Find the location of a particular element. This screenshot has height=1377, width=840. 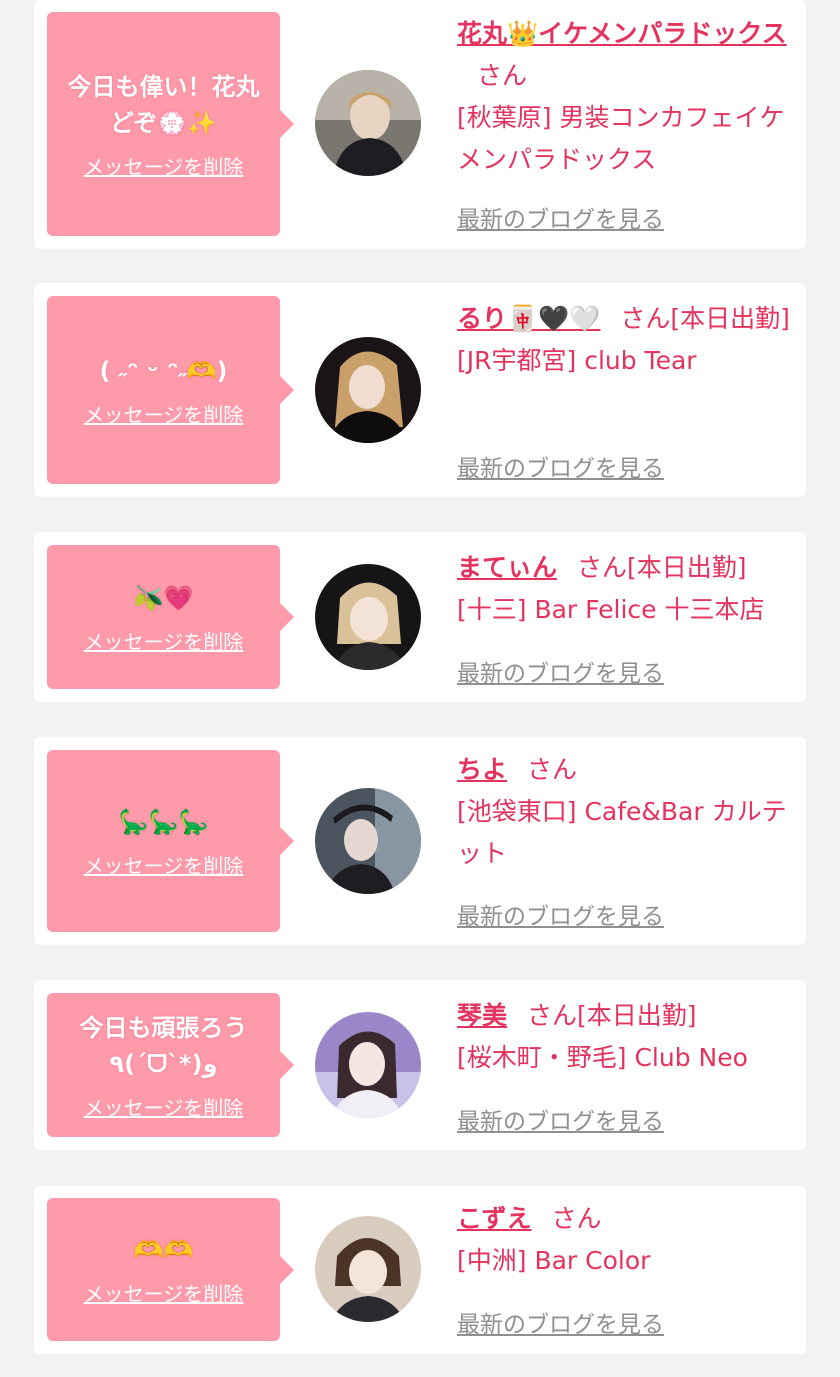

message-bubble: ( ˶ᵔ ᵕ ᵔ˶🫶) メッセージを削除 is located at coordinates (170, 390).